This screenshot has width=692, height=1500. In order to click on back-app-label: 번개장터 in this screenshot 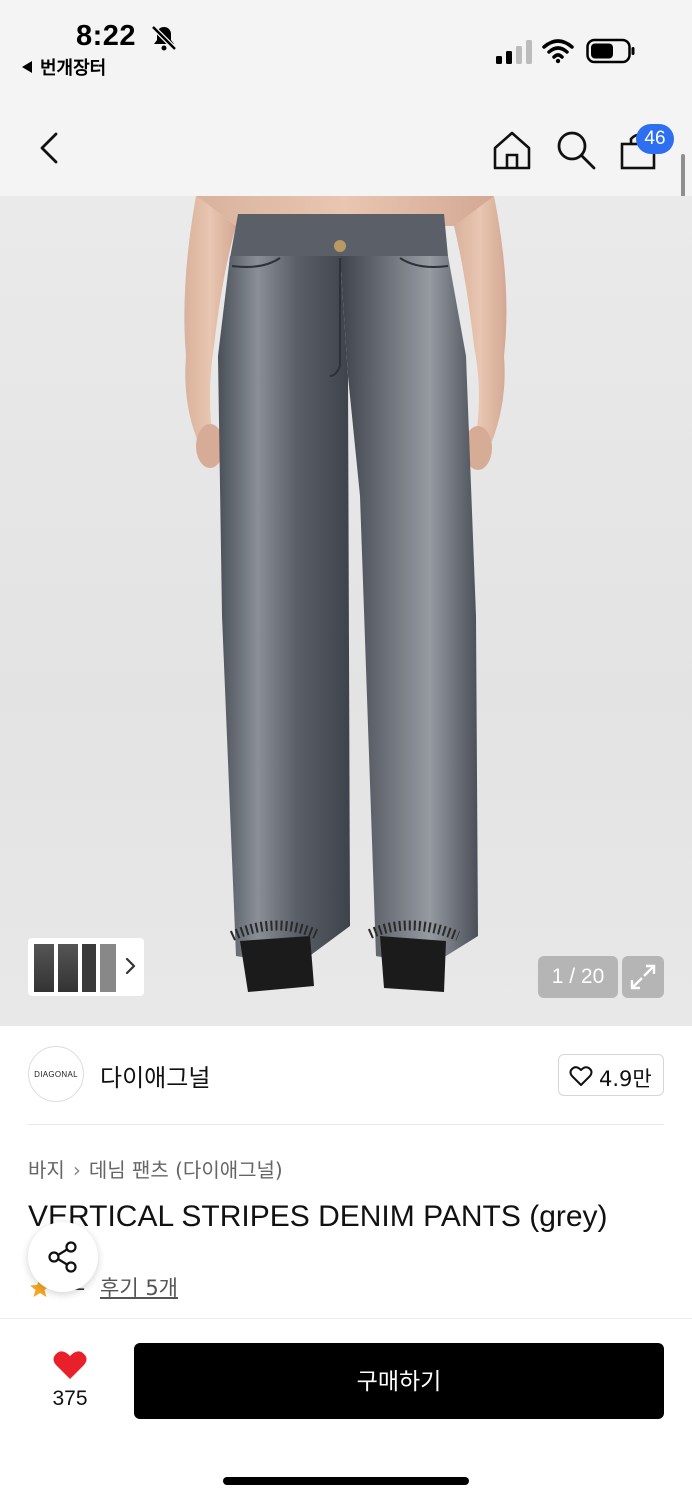, I will do `click(73, 68)`.